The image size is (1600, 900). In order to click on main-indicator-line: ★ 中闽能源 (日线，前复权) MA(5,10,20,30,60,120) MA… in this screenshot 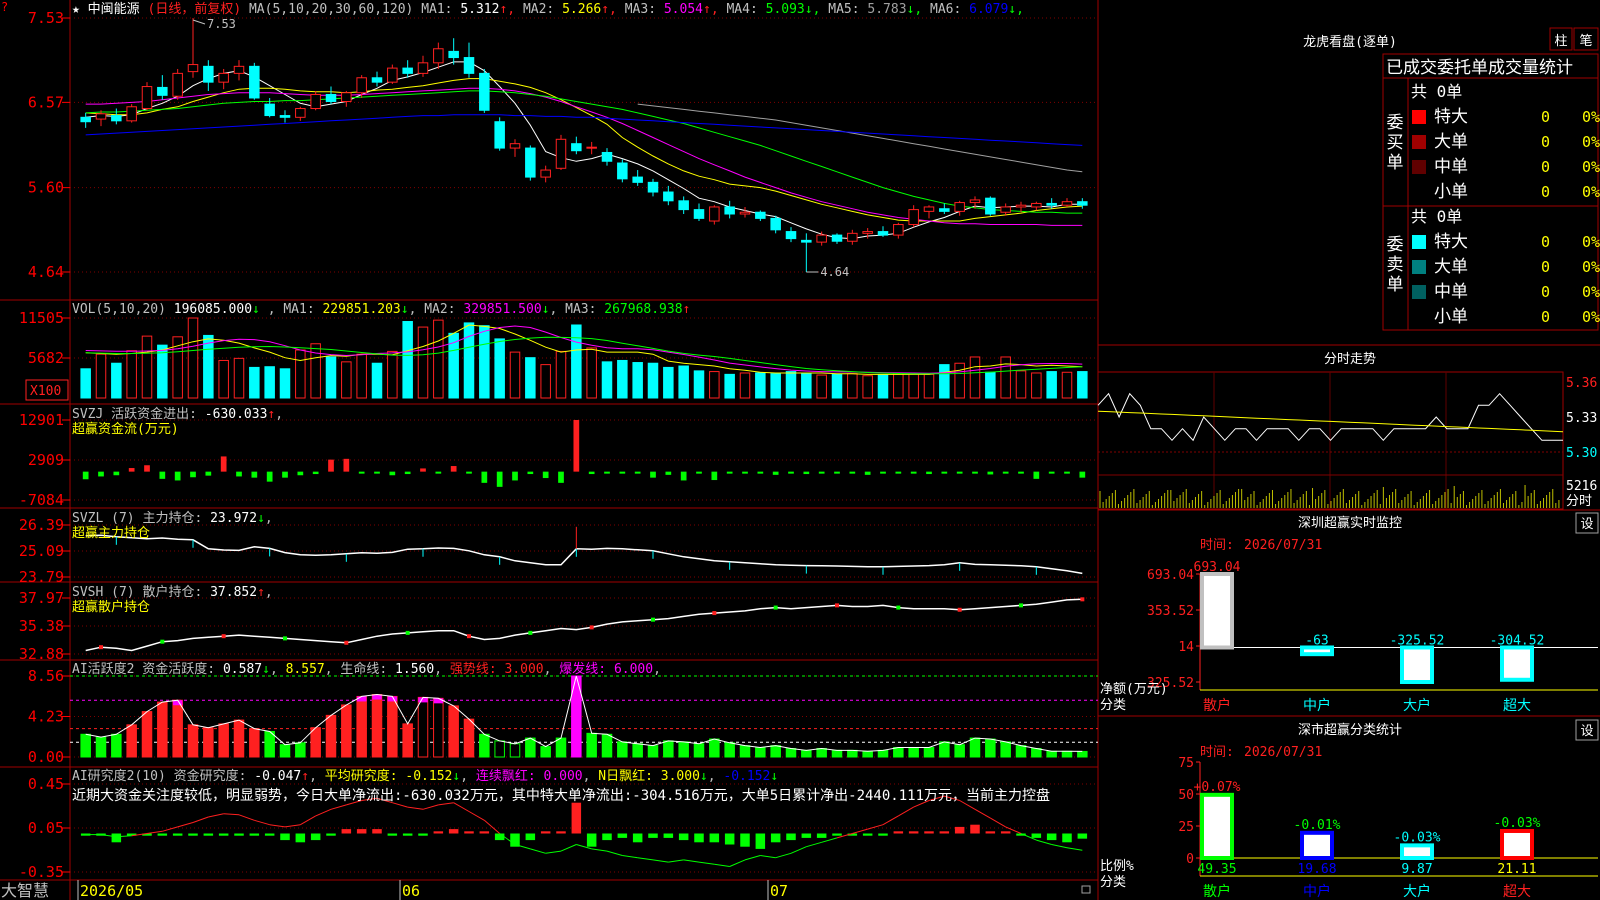, I will do `click(548, 9)`.